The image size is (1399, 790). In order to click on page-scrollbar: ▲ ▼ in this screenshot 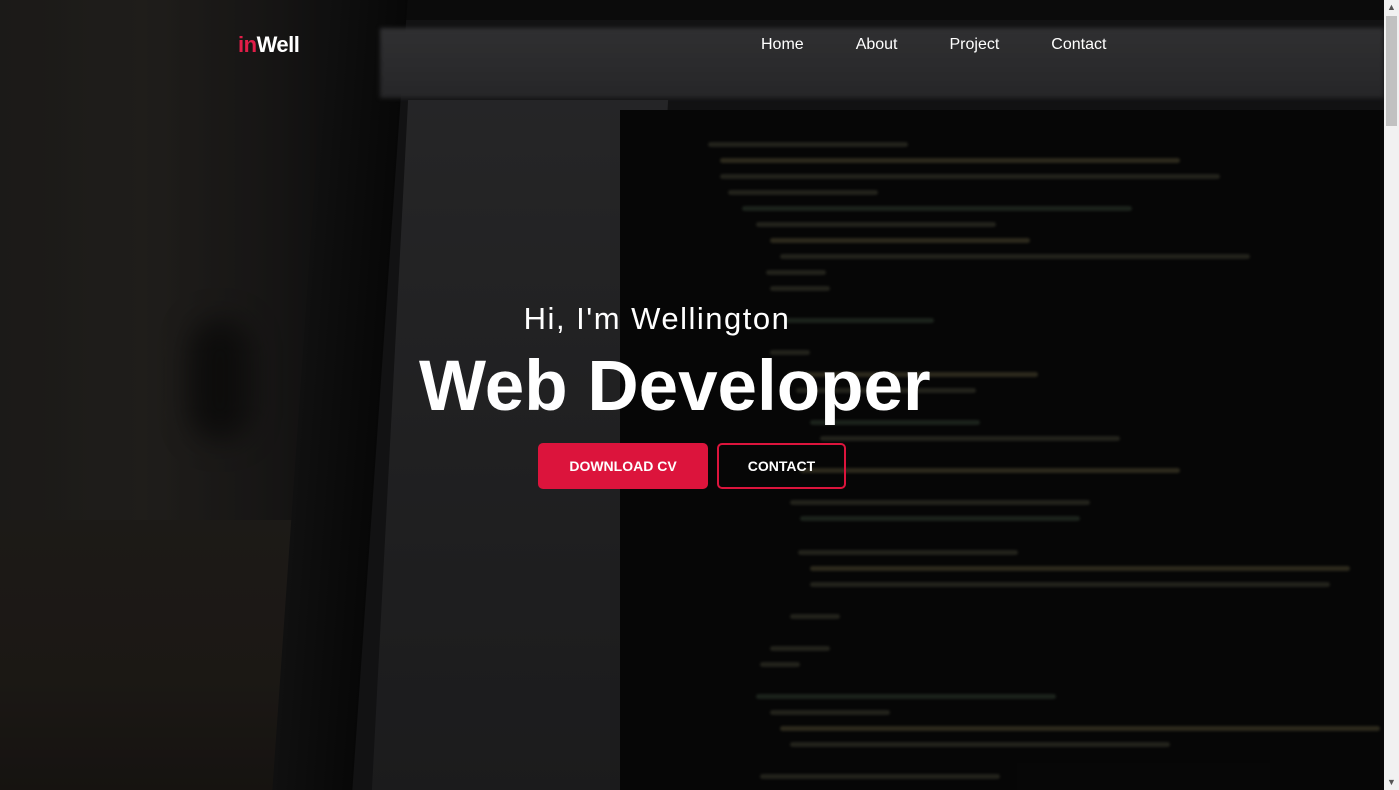, I will do `click(1391, 395)`.